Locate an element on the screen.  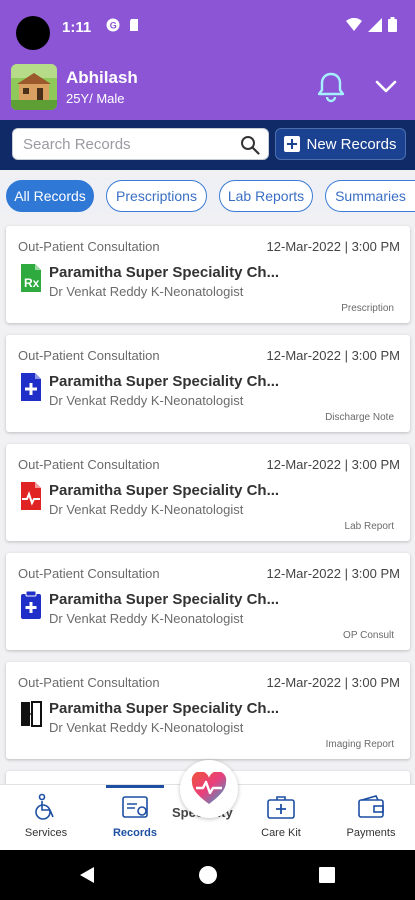
recents-icon is located at coordinates (327, 875).